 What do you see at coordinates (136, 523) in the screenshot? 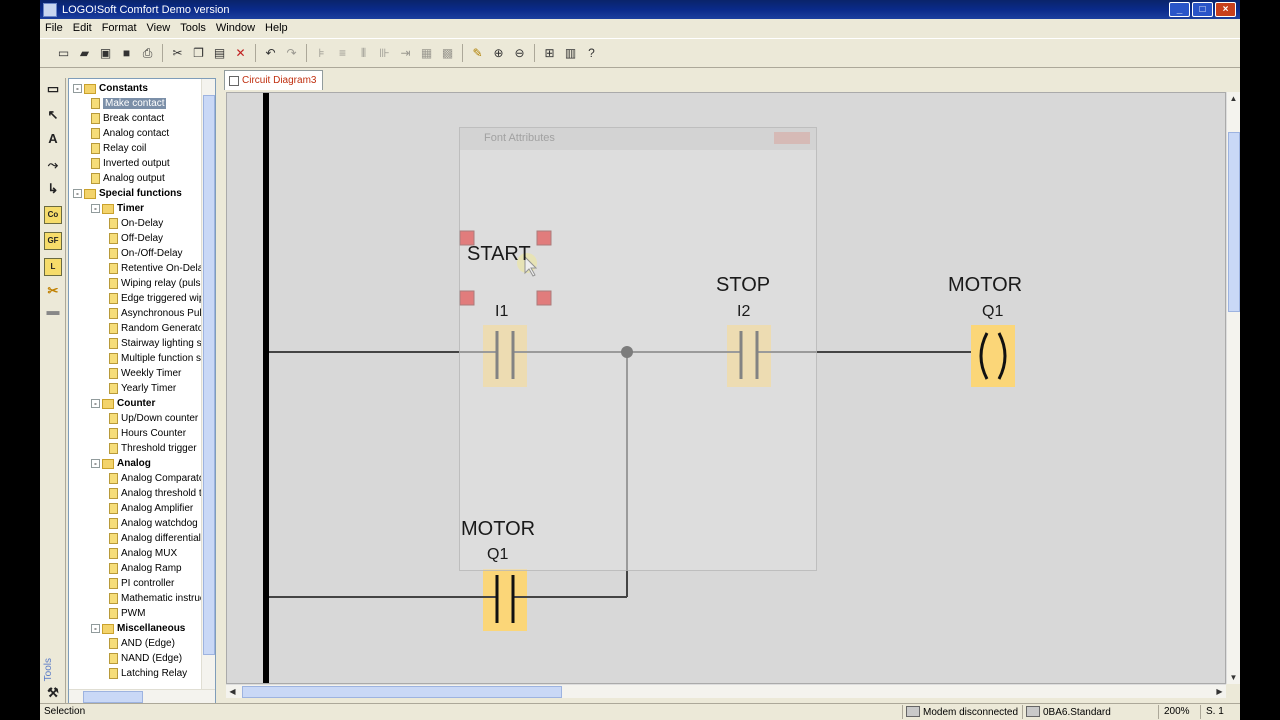
I see `tree-item: Analog watchdog` at bounding box center [136, 523].